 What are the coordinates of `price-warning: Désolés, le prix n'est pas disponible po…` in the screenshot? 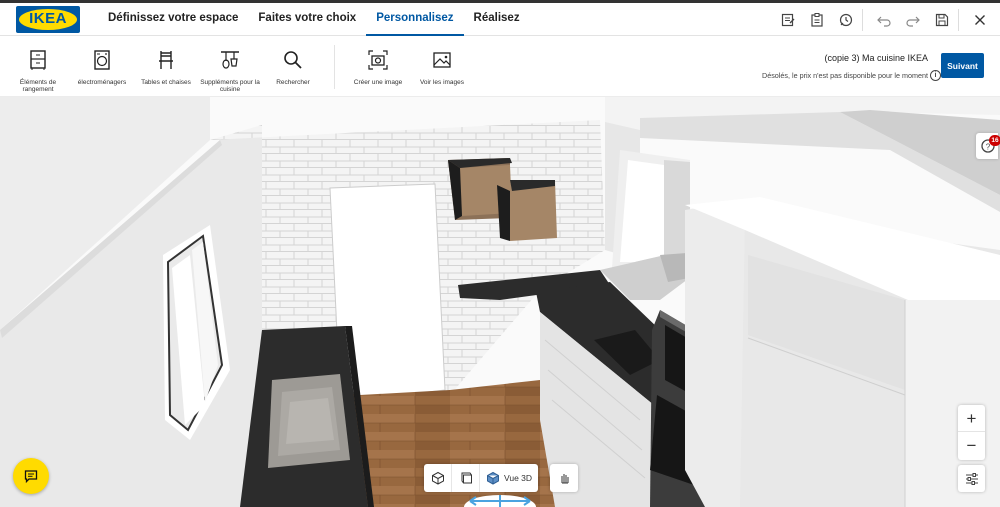 It's located at (845, 75).